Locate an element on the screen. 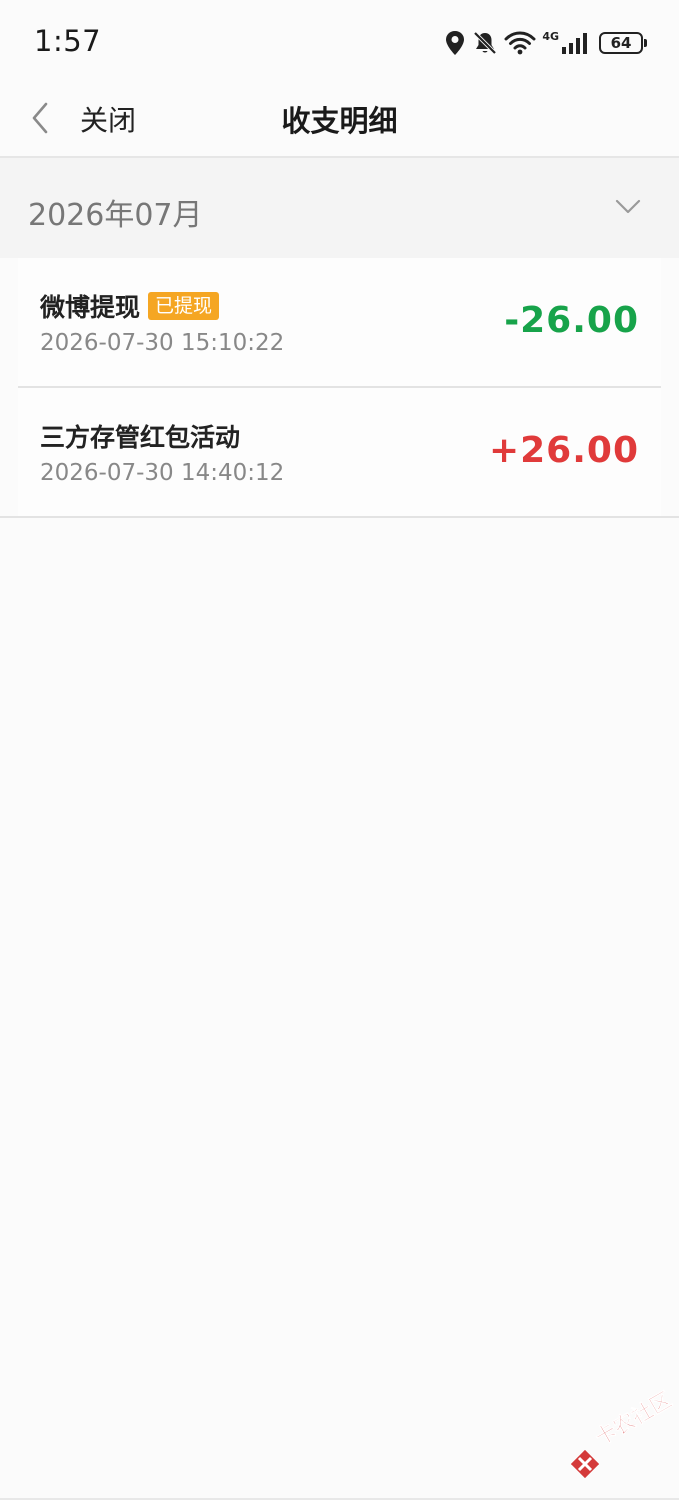  network-type-label: 4G is located at coordinates (550, 36).